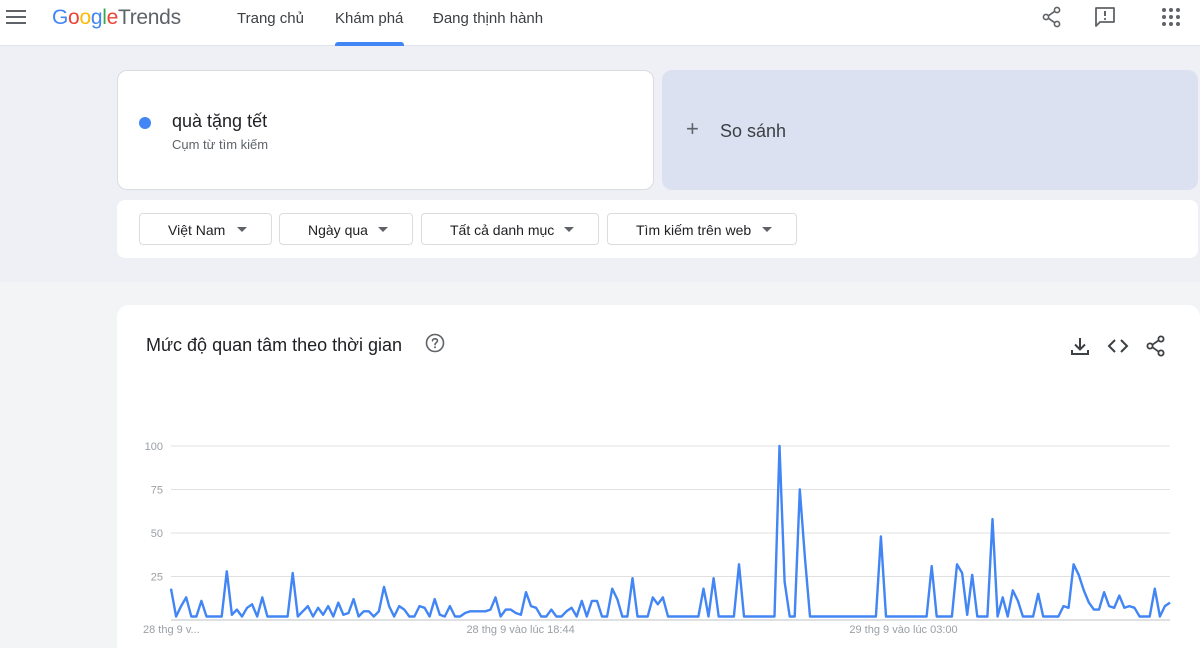 This screenshot has width=1200, height=648. Describe the element at coordinates (220, 144) in the screenshot. I see `search-term-type: Cụm từ tìm kiếm` at that location.